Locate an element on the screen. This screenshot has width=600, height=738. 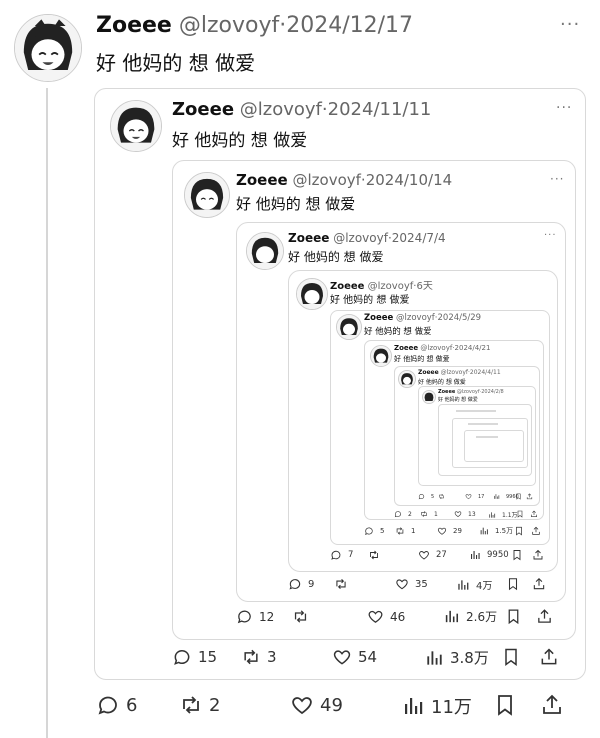
quote-date: 2024/7/4 is located at coordinates (419, 238).